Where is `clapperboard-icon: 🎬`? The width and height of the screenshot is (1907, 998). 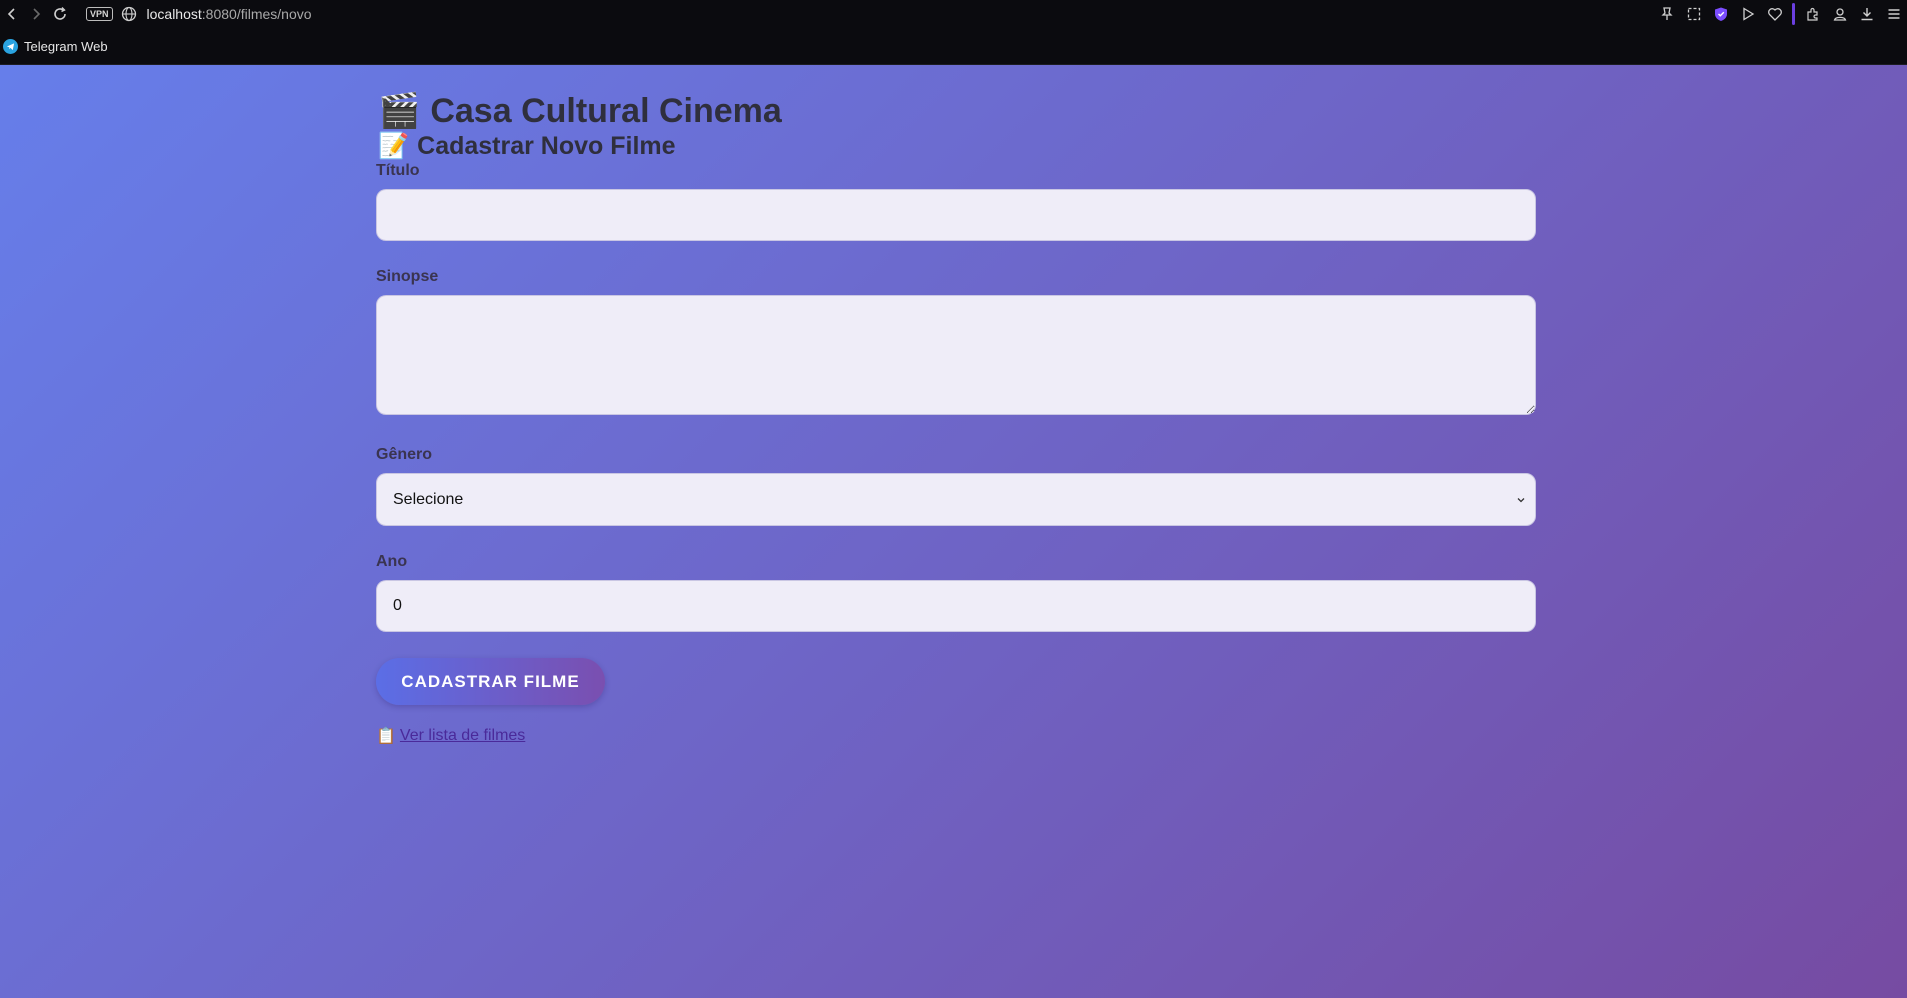 clapperboard-icon: 🎬 is located at coordinates (399, 111).